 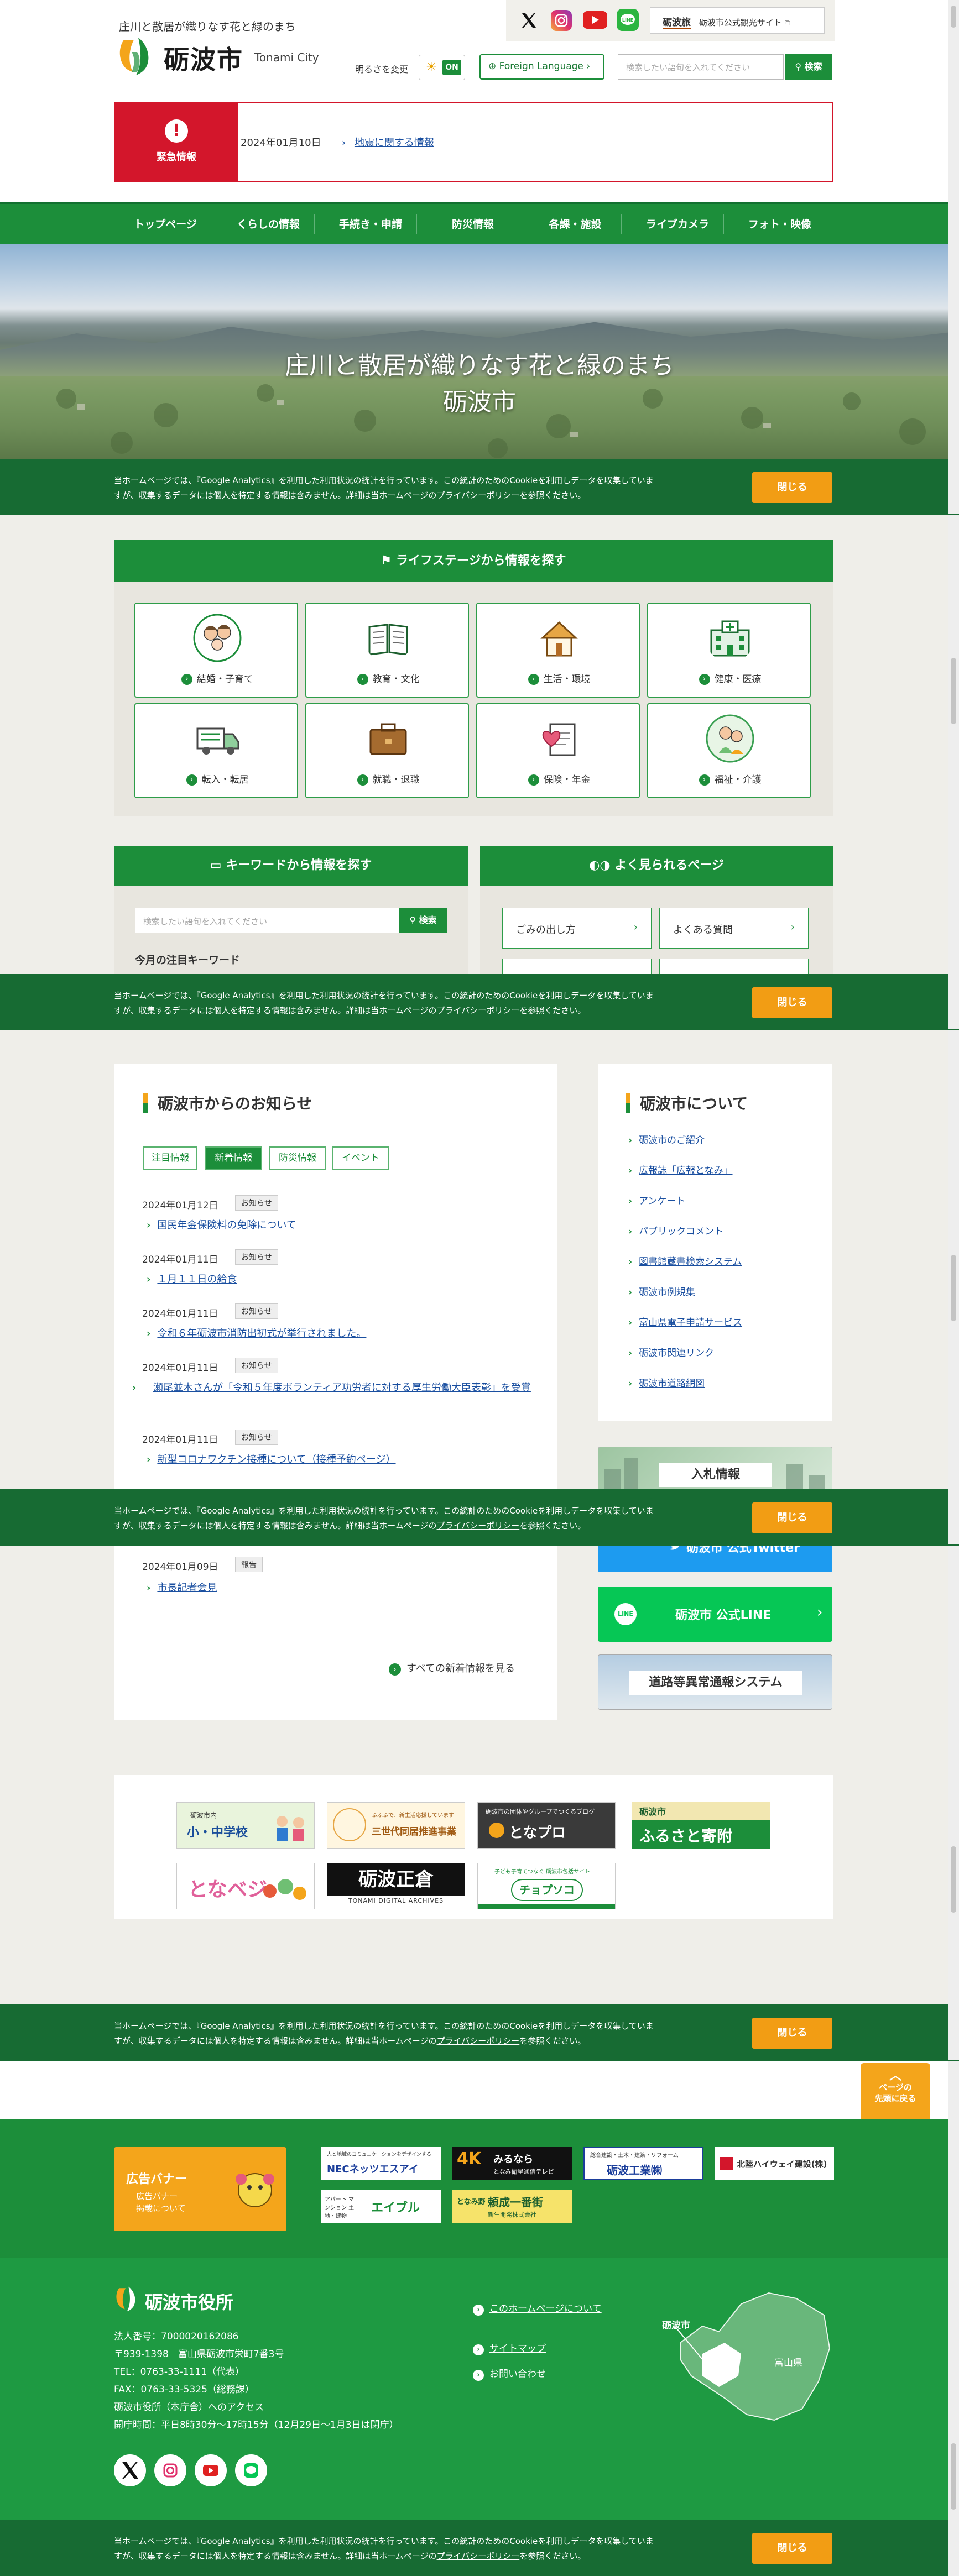 I want to click on instagram-icon, so click(x=561, y=20).